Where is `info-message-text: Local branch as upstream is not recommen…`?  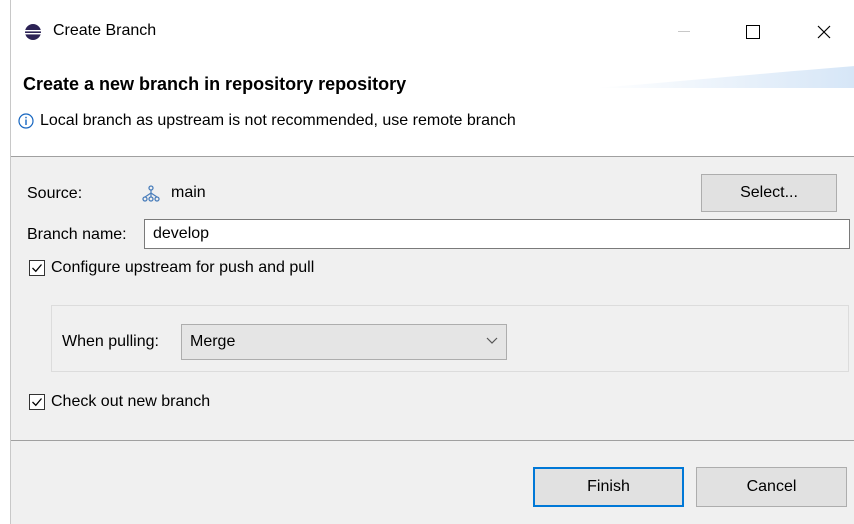 info-message-text: Local branch as upstream is not recommen… is located at coordinates (278, 120).